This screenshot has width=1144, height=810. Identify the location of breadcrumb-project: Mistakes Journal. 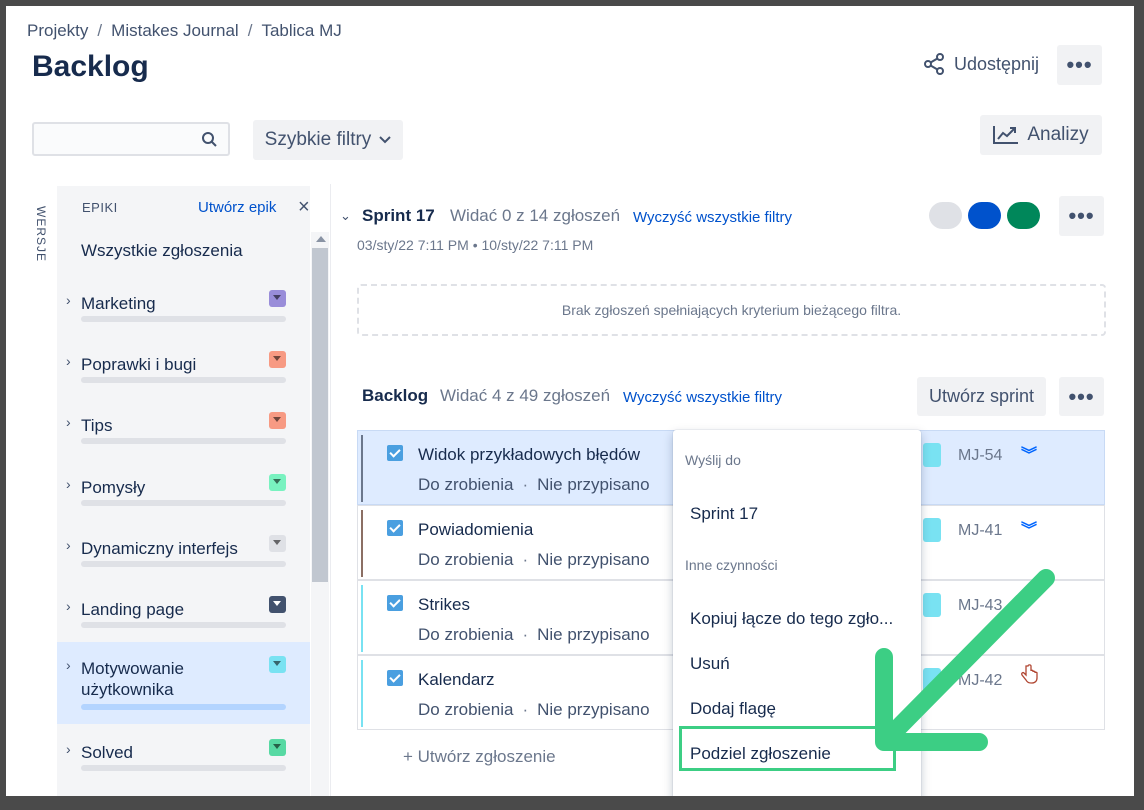
(175, 30).